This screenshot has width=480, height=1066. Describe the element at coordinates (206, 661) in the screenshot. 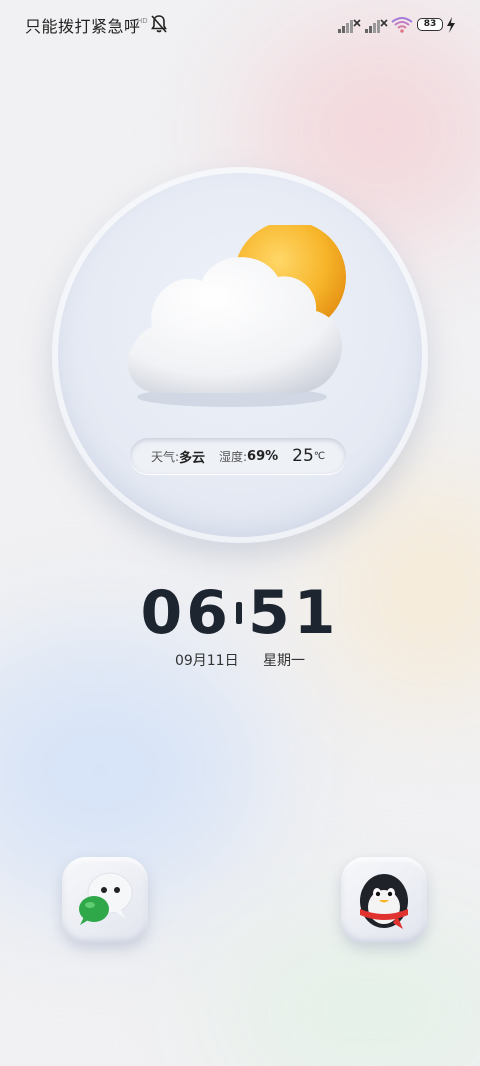

I see `date-text: 09月11日` at that location.